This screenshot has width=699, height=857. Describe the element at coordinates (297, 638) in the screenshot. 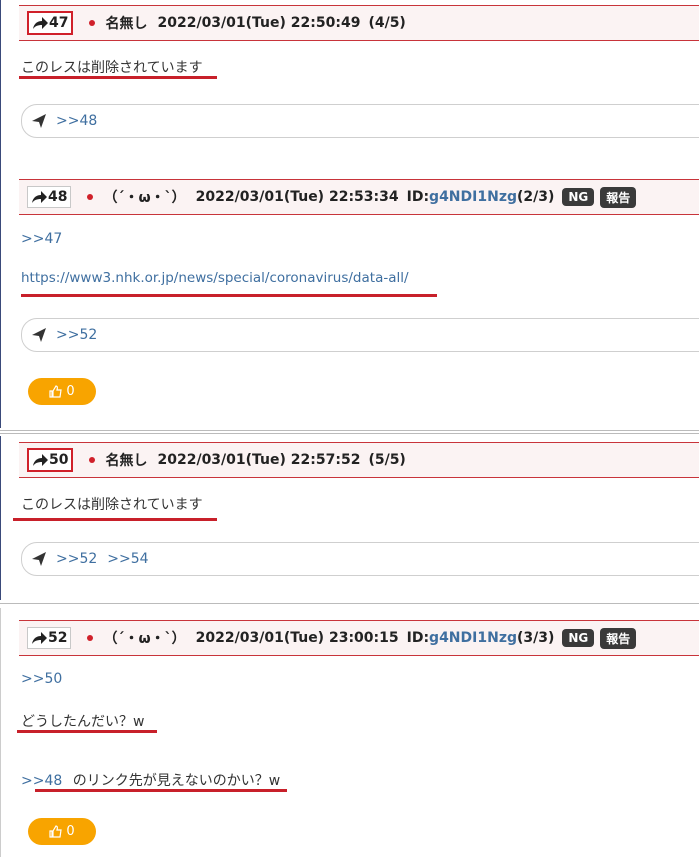

I see `post-date: 2022/03/01(Tue) 23:00:15` at that location.